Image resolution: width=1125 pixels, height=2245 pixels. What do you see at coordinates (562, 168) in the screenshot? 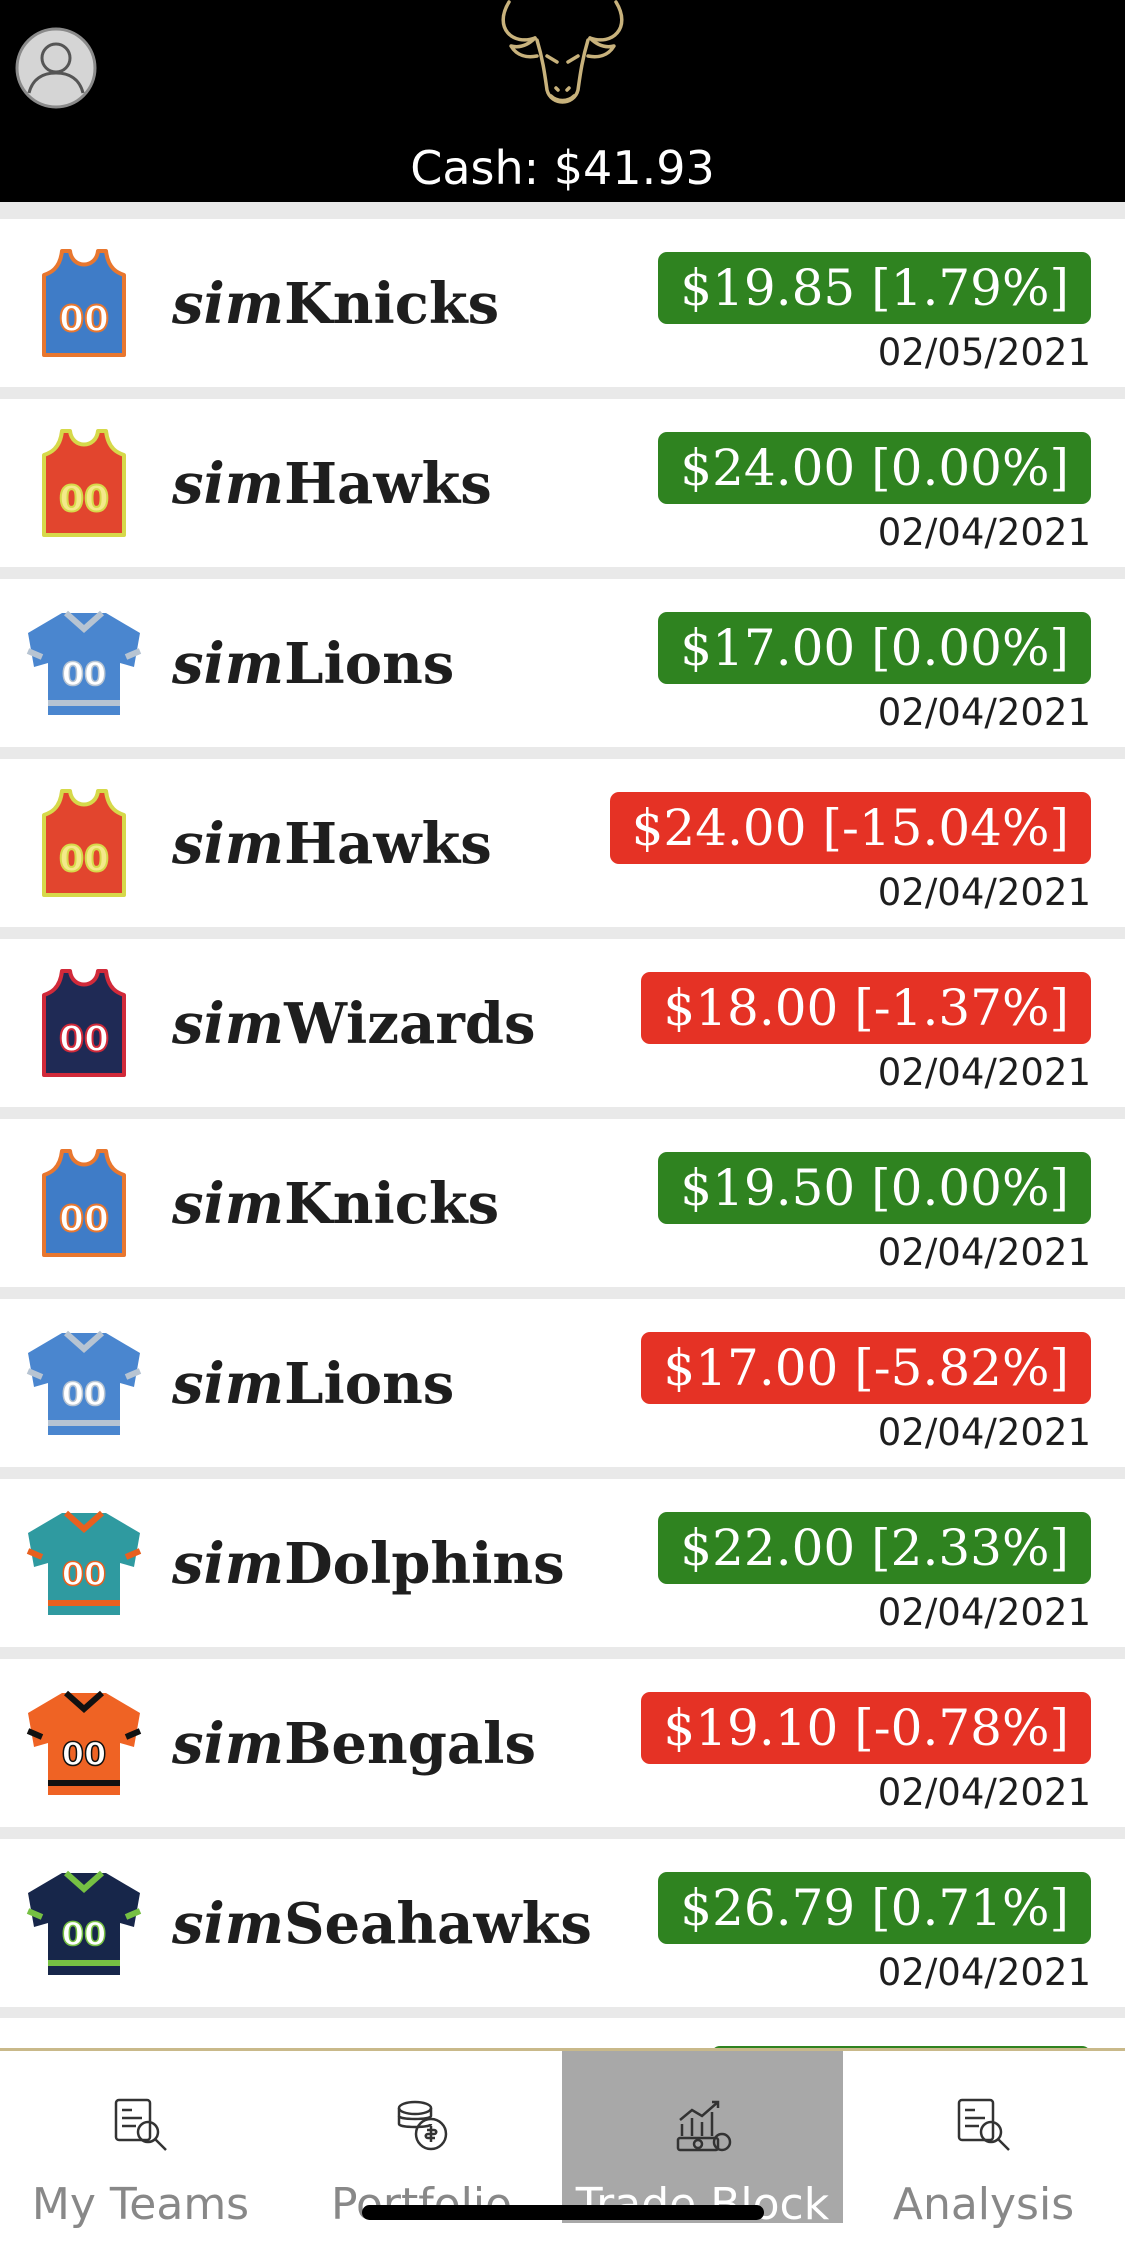
I see `cash-balance: Cash: $41.93` at bounding box center [562, 168].